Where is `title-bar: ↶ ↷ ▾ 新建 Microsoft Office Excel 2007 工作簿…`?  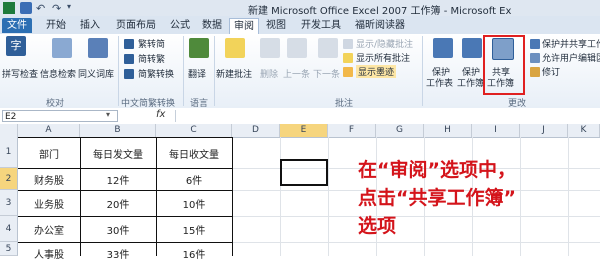 title-bar: ↶ ↷ ▾ 新建 Microsoft Office Excel 2007 工作簿… is located at coordinates (300, 8).